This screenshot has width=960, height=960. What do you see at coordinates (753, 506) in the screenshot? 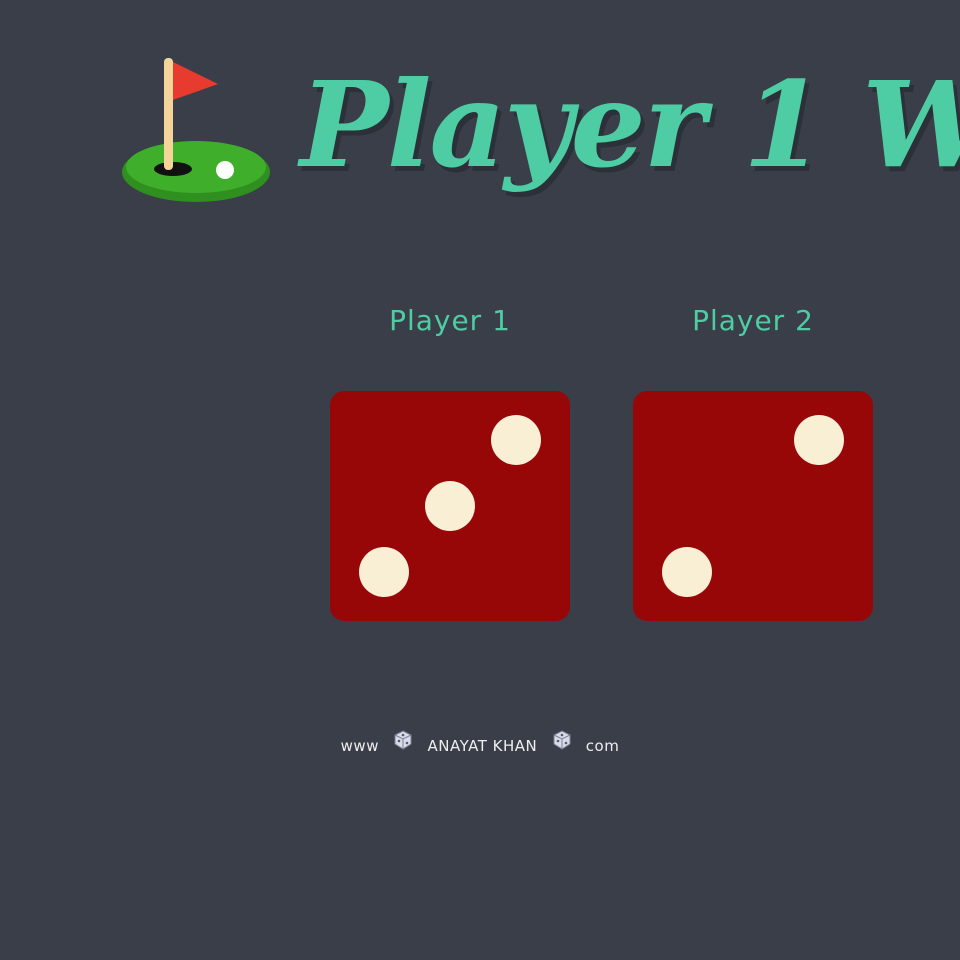
I see `player-2-dice` at bounding box center [753, 506].